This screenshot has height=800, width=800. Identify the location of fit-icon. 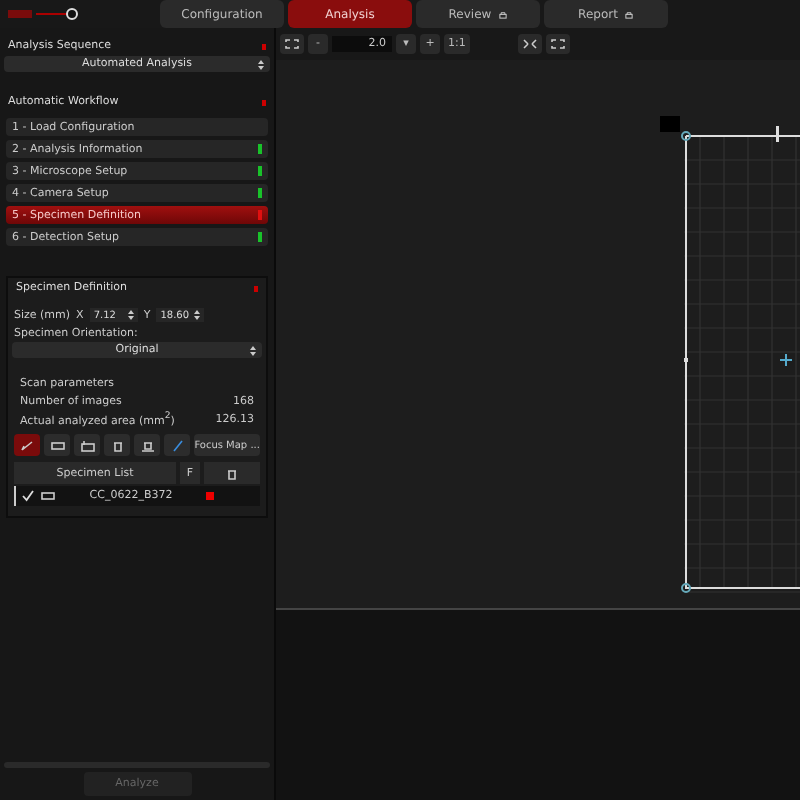
(292, 44).